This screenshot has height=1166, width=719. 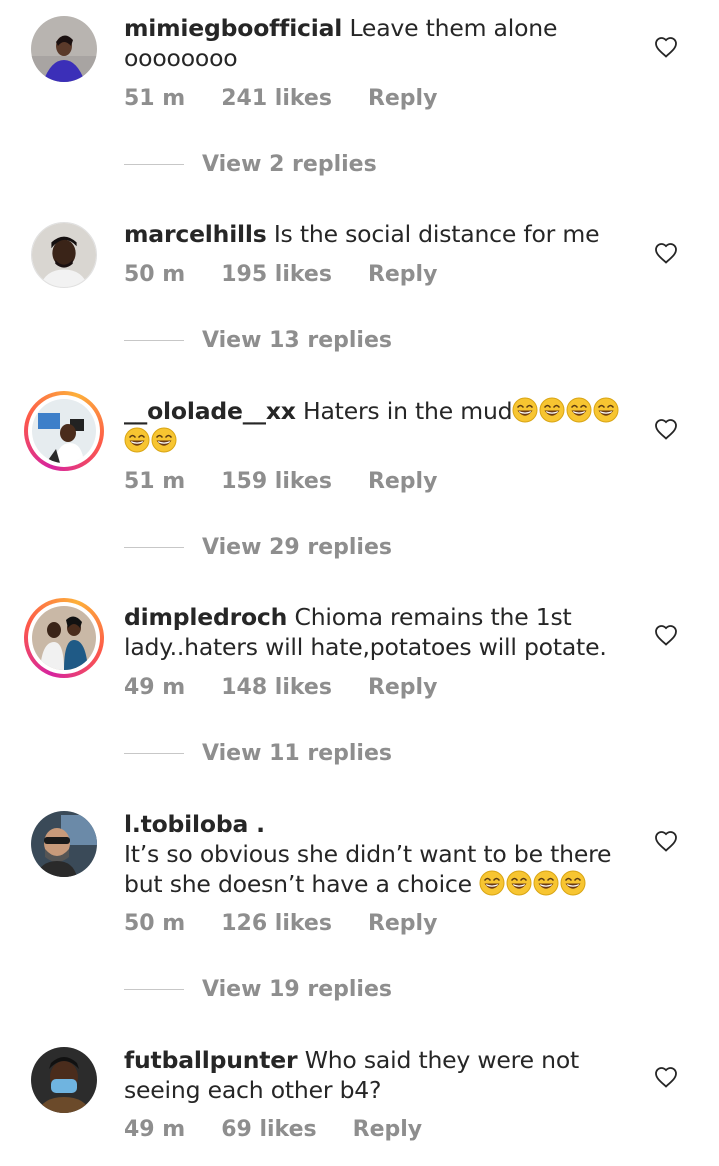 I want to click on view-replies-button: View 29 replies, so click(x=258, y=547).